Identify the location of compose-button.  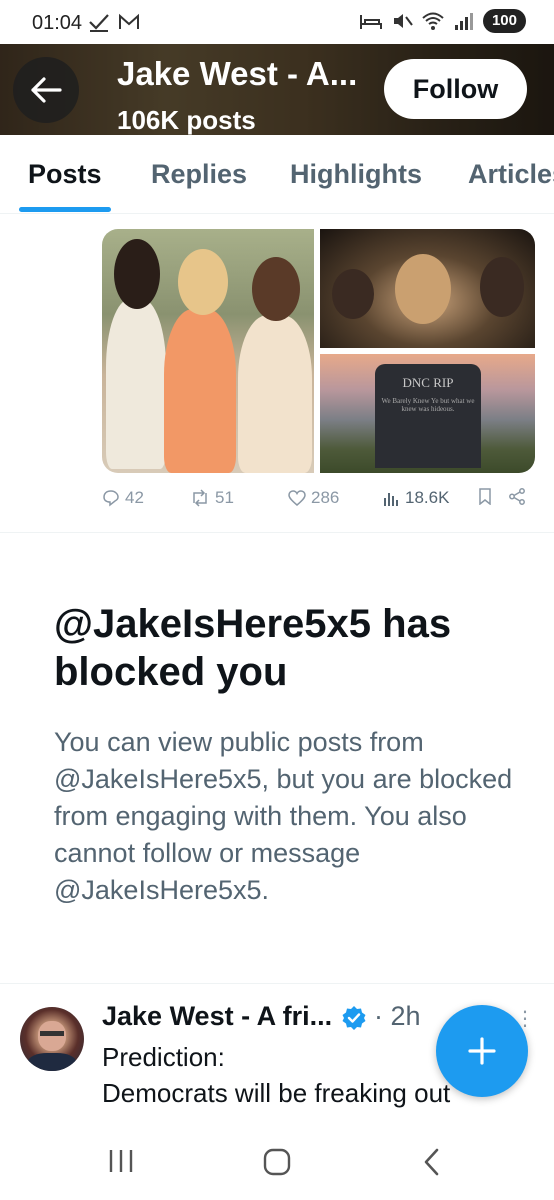
(482, 1051).